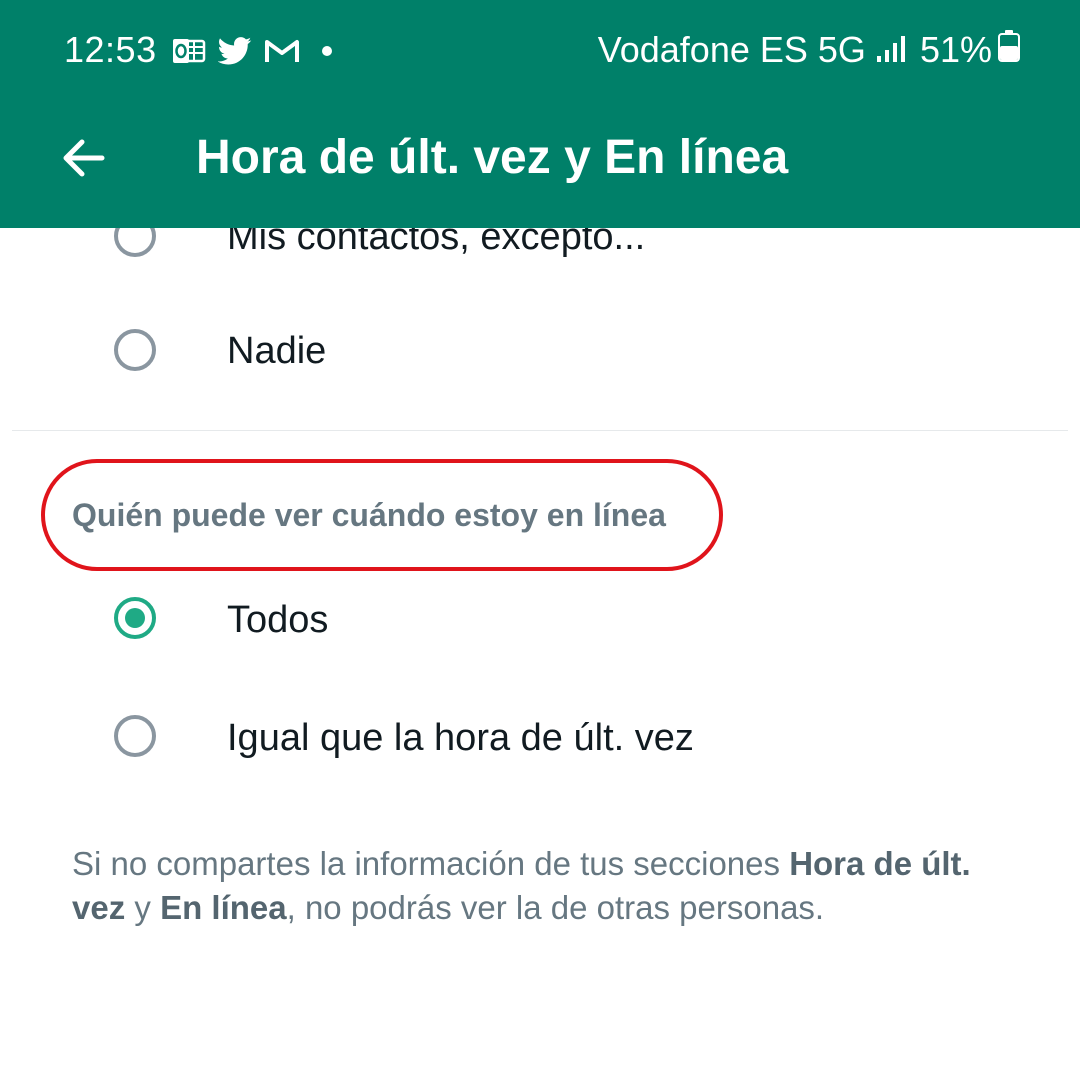 The image size is (1080, 1080). I want to click on option-label: Igual que la hora de últ. vez, so click(460, 738).